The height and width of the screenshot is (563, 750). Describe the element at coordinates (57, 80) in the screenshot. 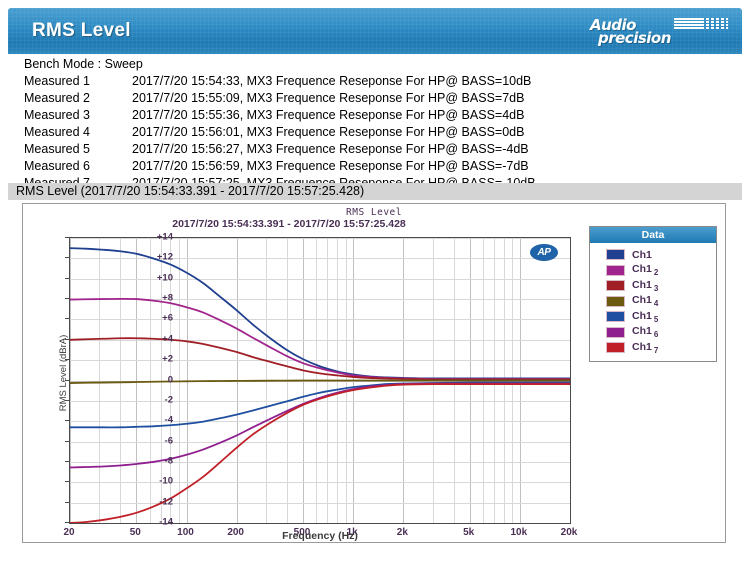

I see `measurement-label: Measured 1` at that location.